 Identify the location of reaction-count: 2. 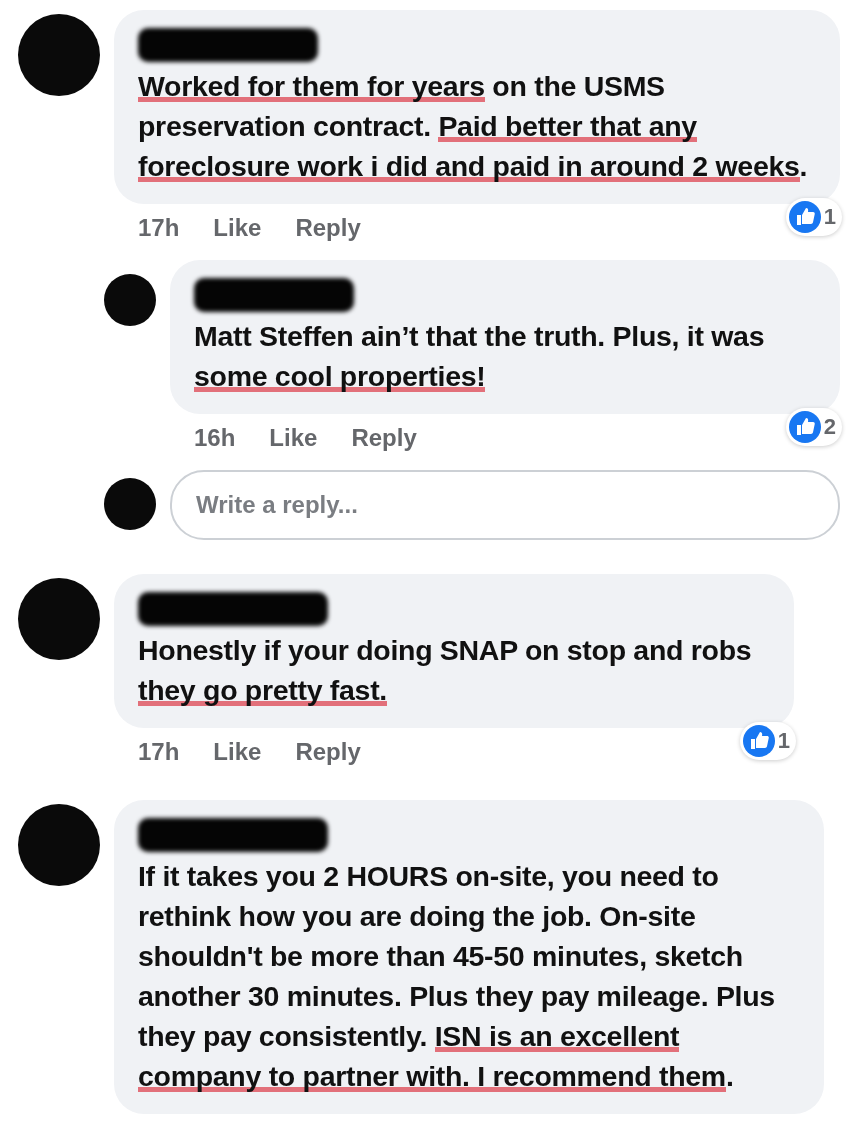
(813, 427).